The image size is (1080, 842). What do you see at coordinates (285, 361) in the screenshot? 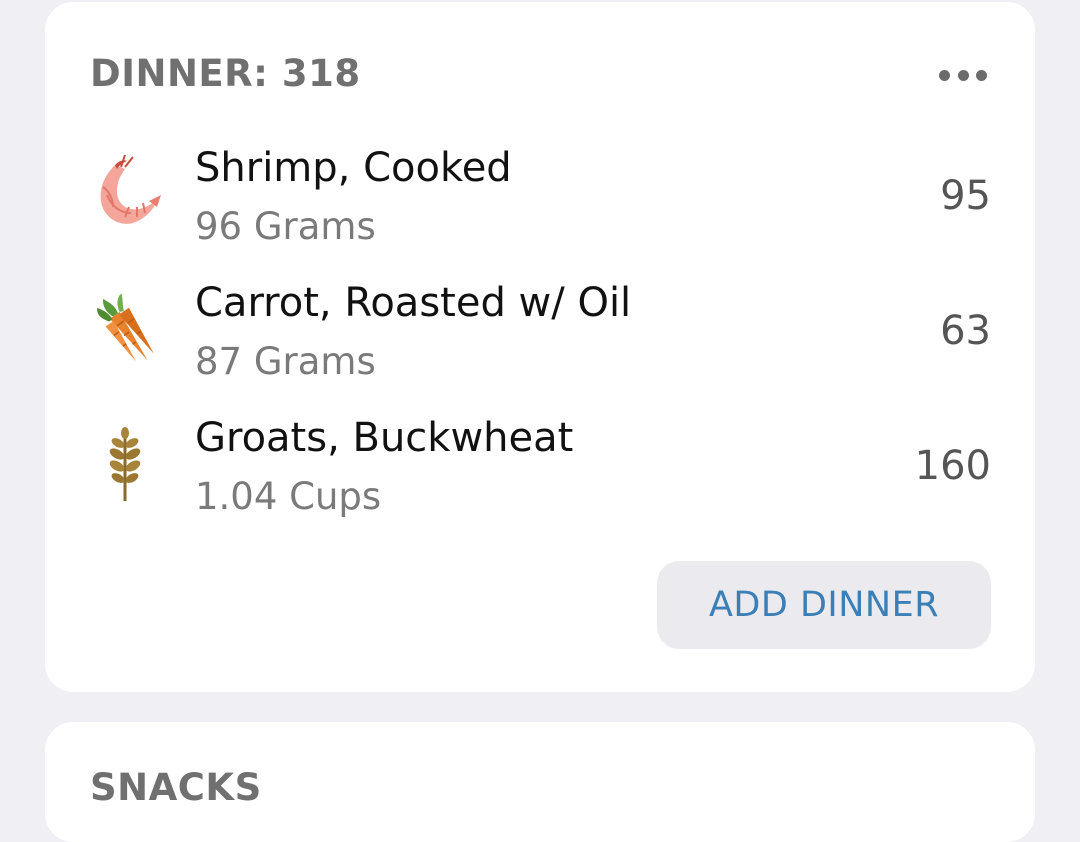
I see `food-item-amount: 87 Grams` at bounding box center [285, 361].